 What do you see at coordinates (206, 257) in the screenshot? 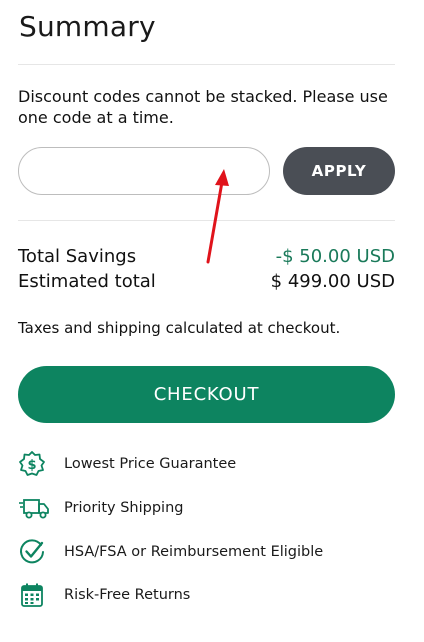
I see `total-savings-row: Total Savings -$ 50.00 USD` at bounding box center [206, 257].